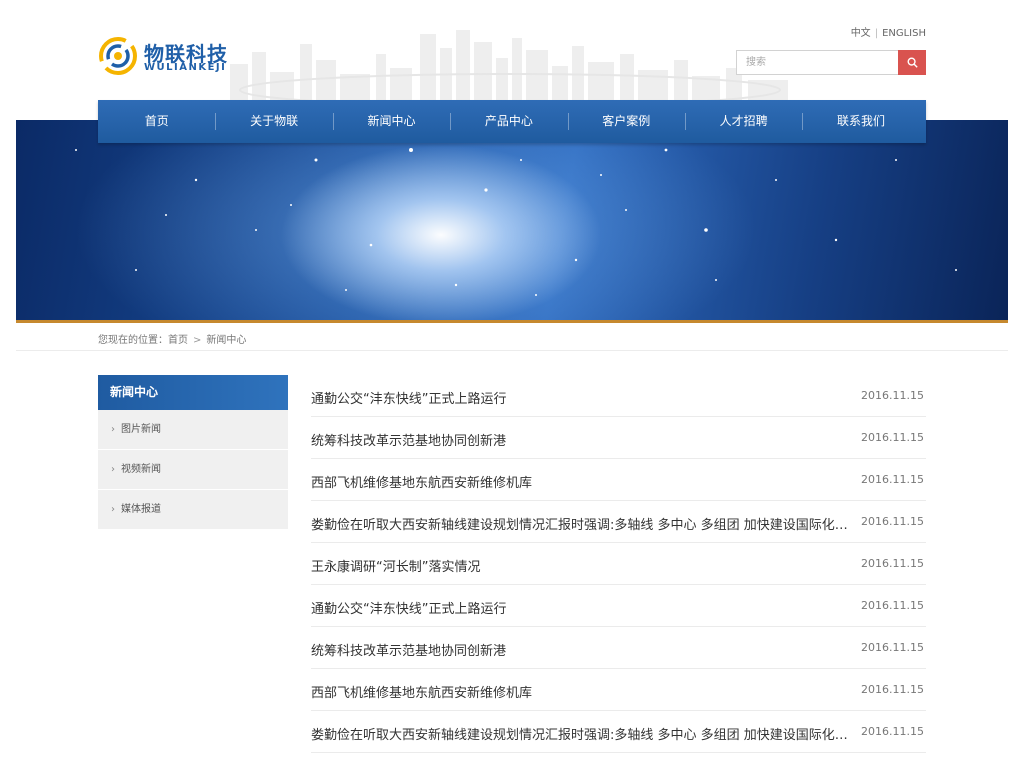 This screenshot has height=768, width=1024. Describe the element at coordinates (178, 57) in the screenshot. I see `brand-logo: 物联科技 WULIANKEJI` at that location.